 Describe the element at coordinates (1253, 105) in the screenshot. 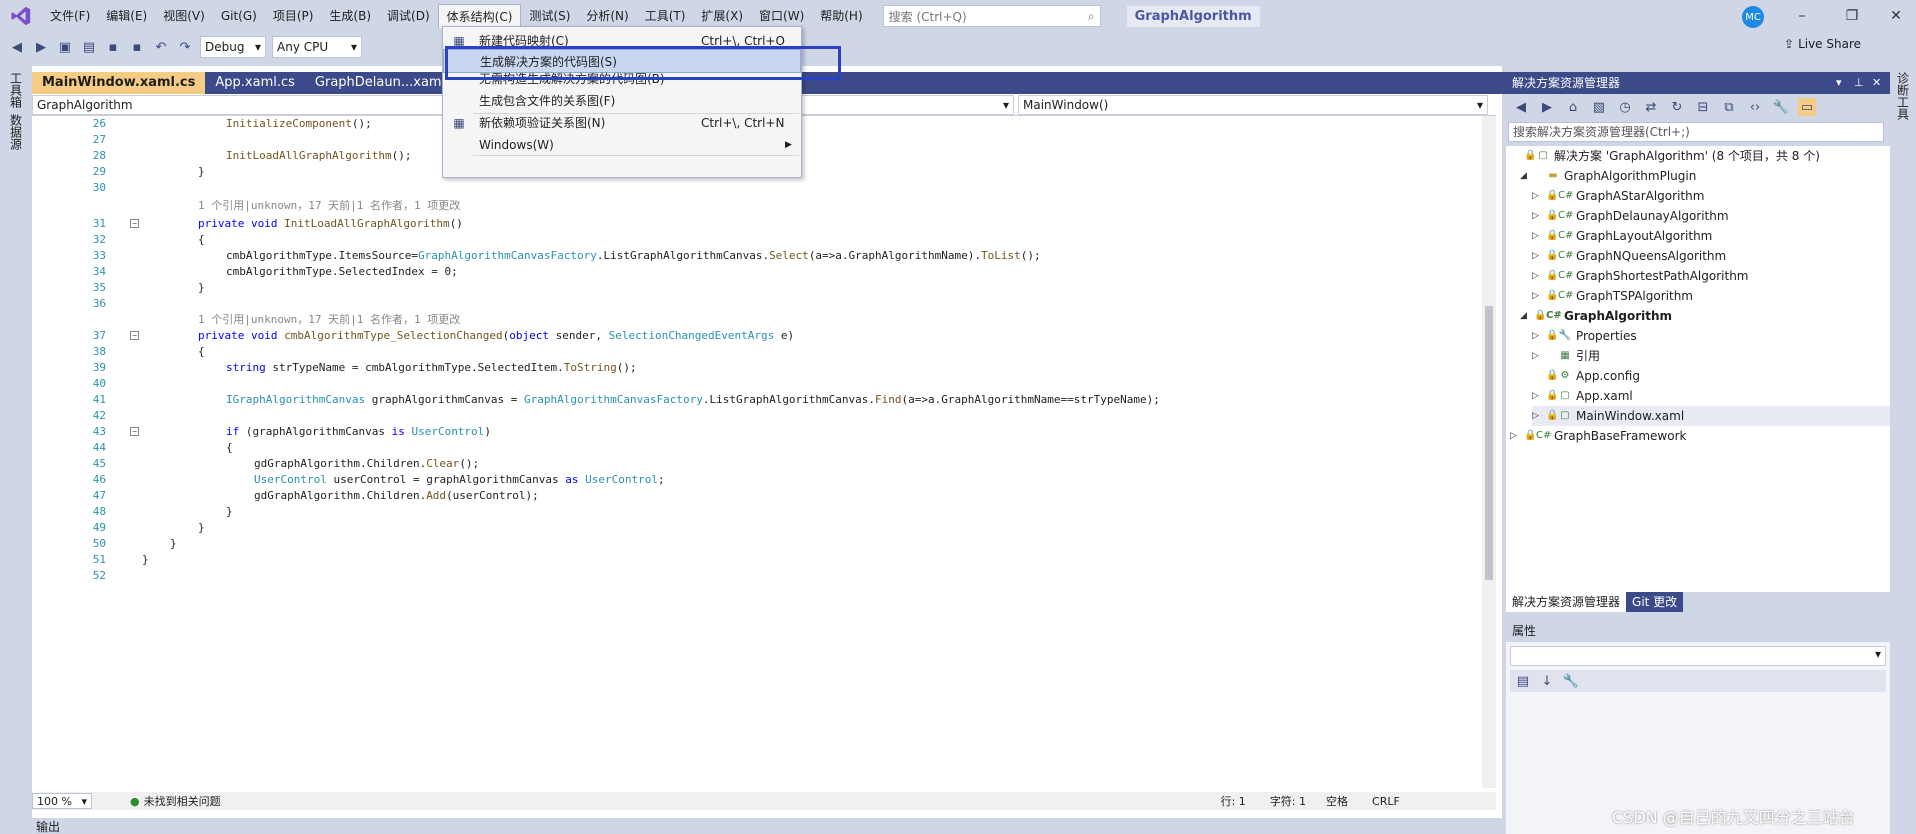

I see `member-nav-select: MainWindow() ▾` at that location.